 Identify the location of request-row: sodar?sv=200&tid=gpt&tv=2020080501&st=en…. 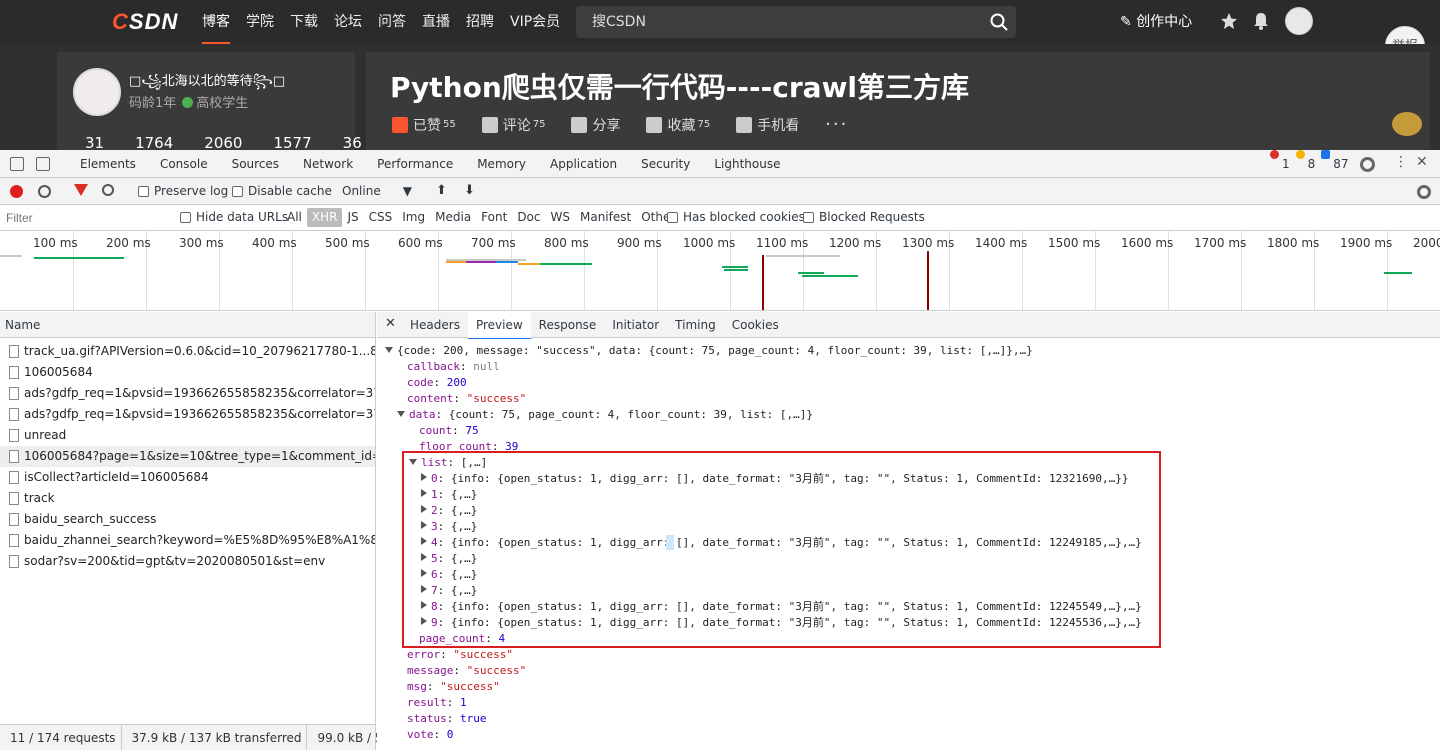
(187, 561).